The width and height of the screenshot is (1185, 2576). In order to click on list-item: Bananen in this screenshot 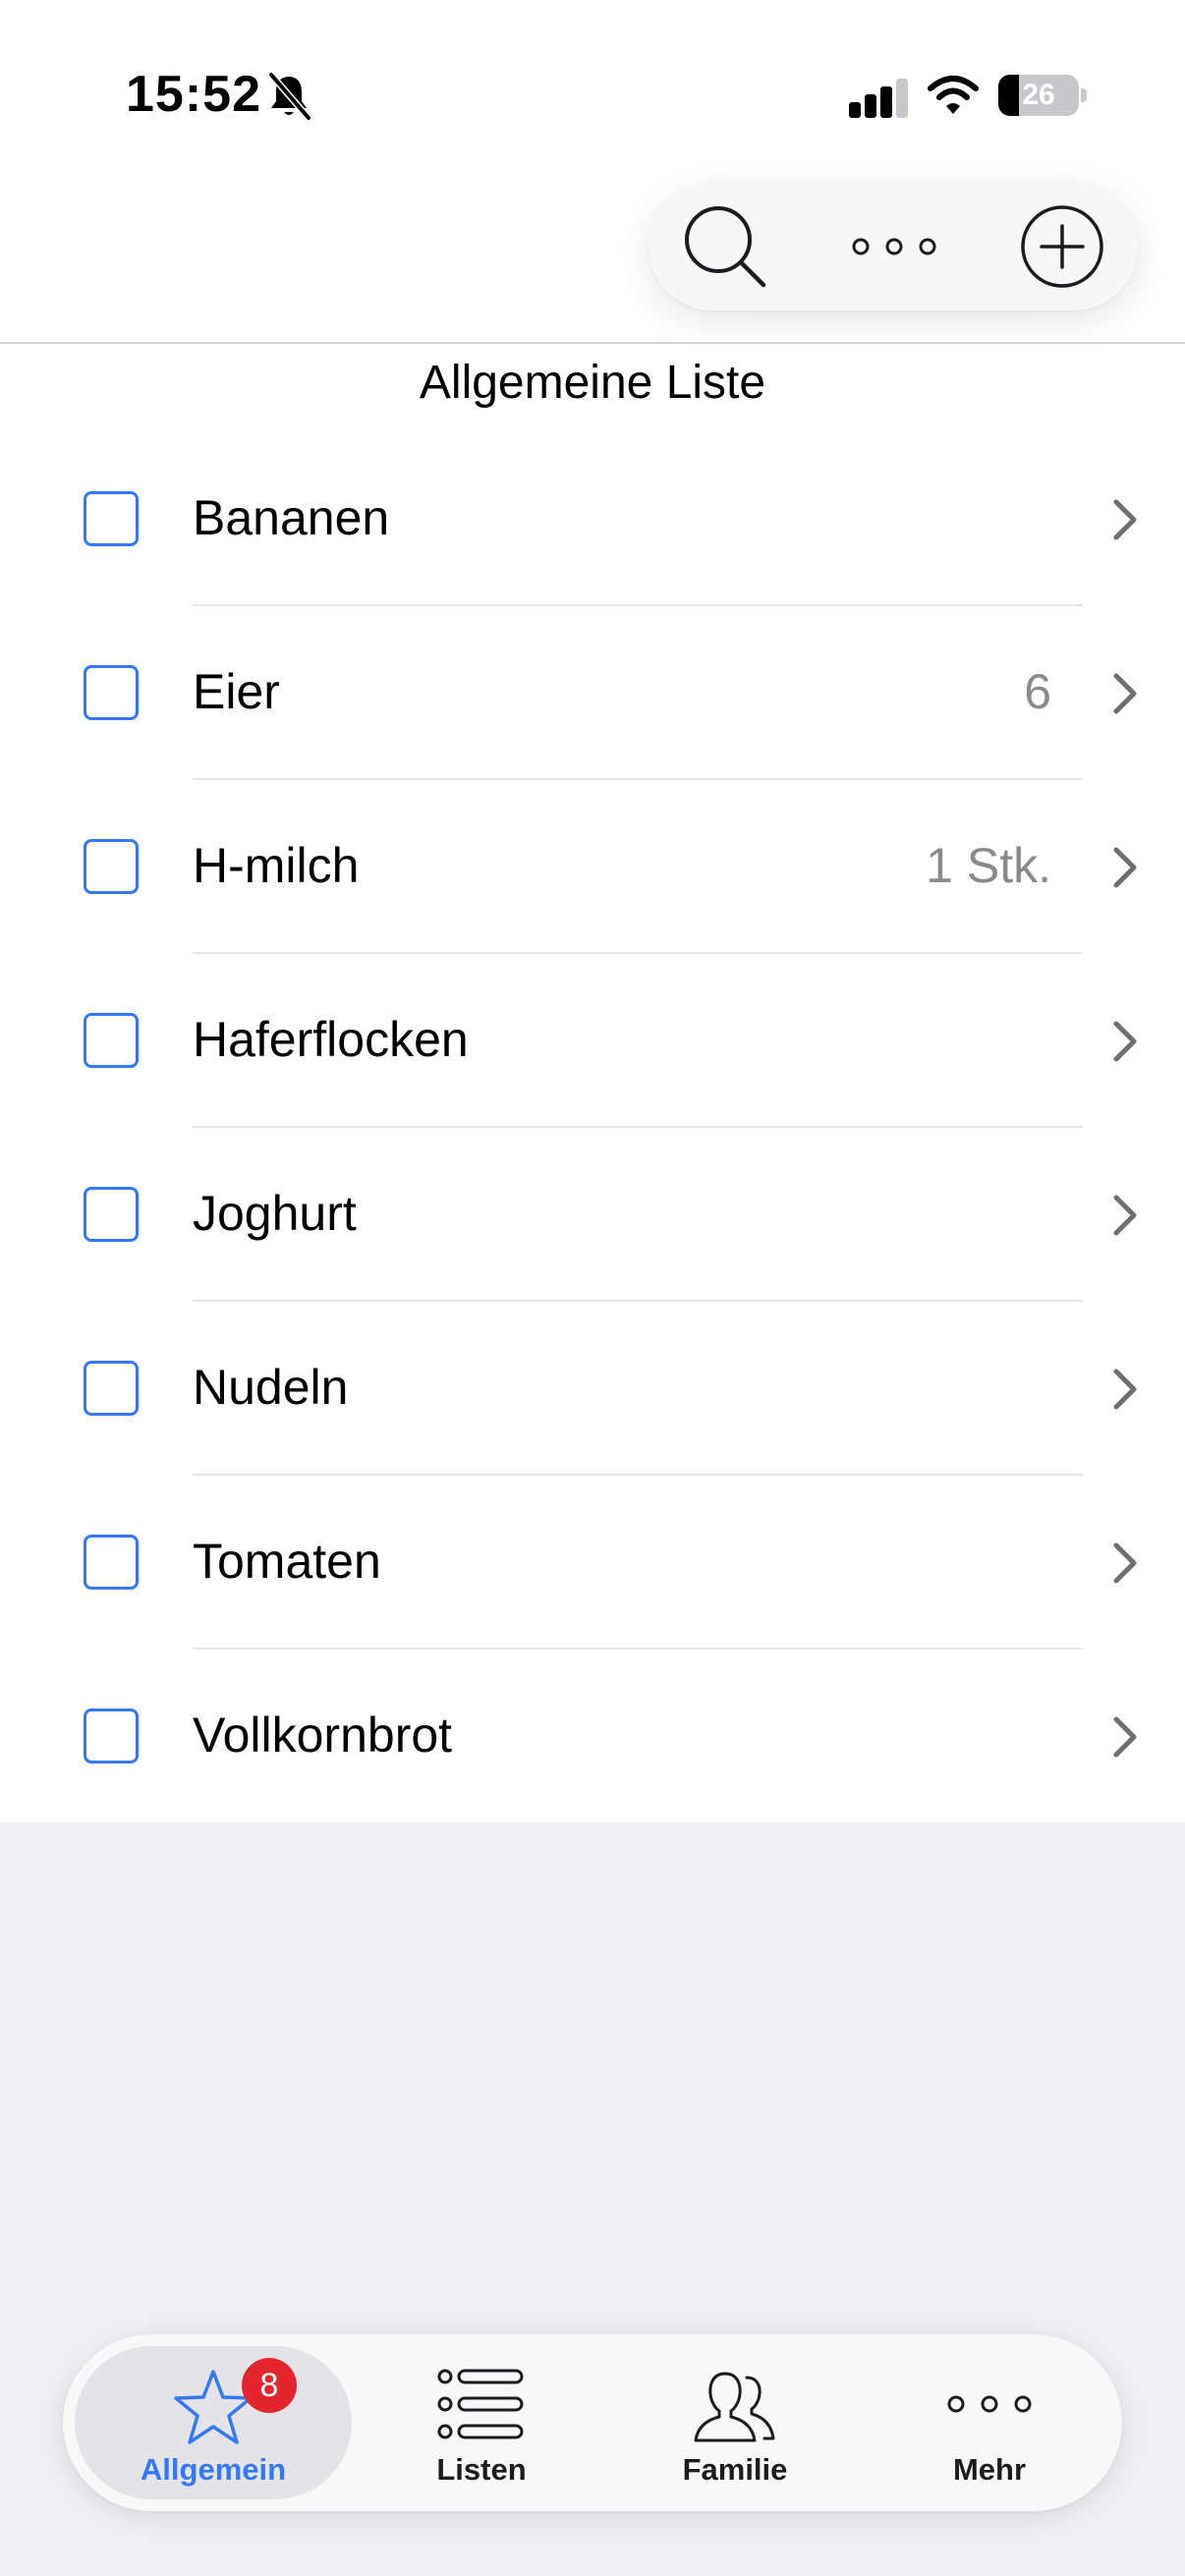, I will do `click(592, 519)`.